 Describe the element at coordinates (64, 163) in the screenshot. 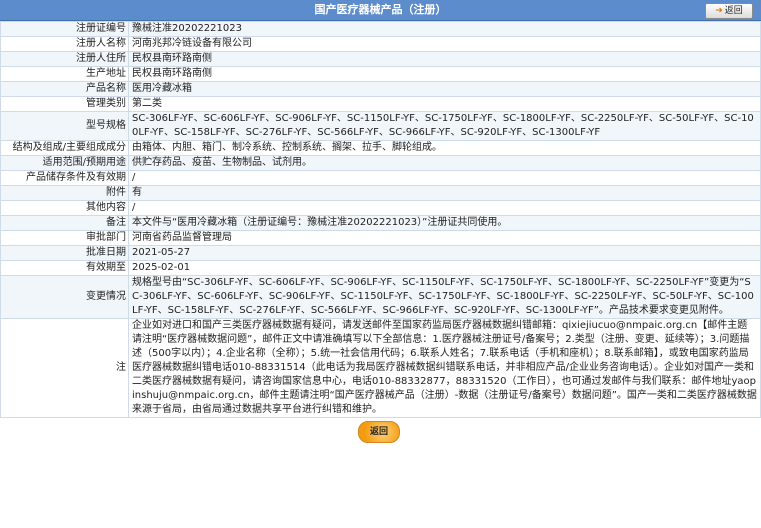

I see `field-label: 适用范围/预期用途` at that location.